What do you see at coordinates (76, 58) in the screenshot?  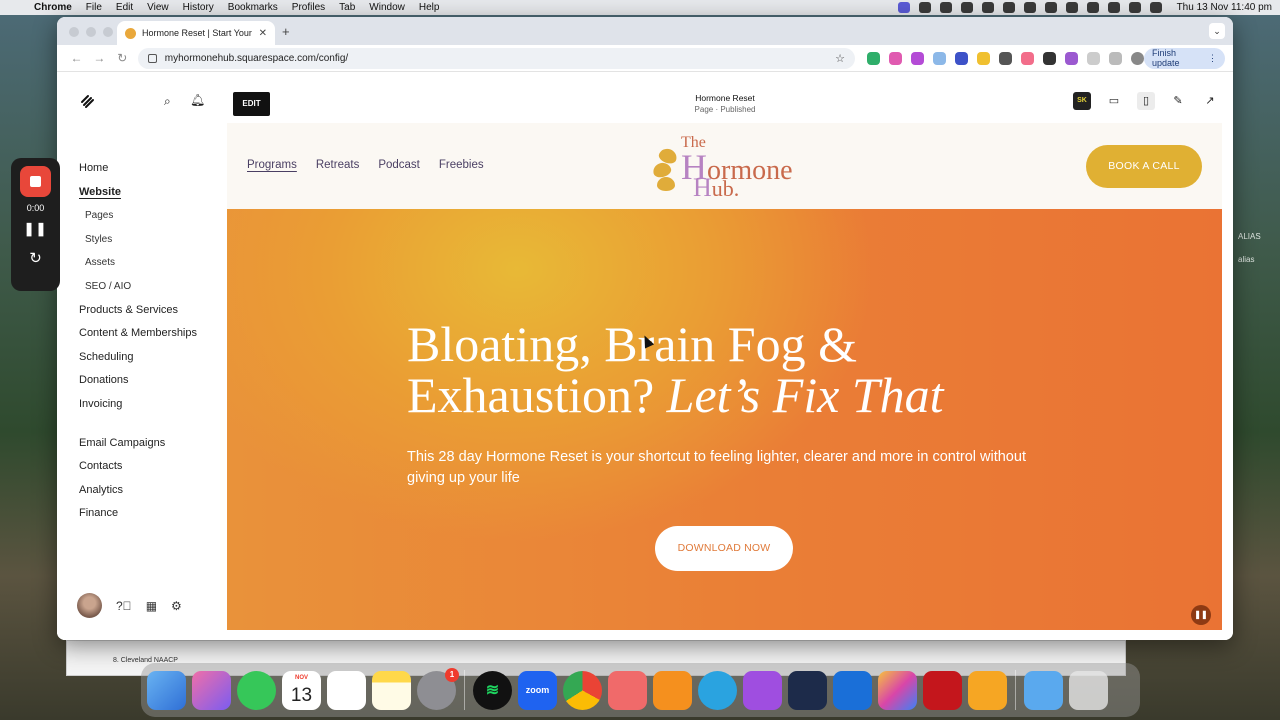 I see `back-arrow-icon: ←` at bounding box center [76, 58].